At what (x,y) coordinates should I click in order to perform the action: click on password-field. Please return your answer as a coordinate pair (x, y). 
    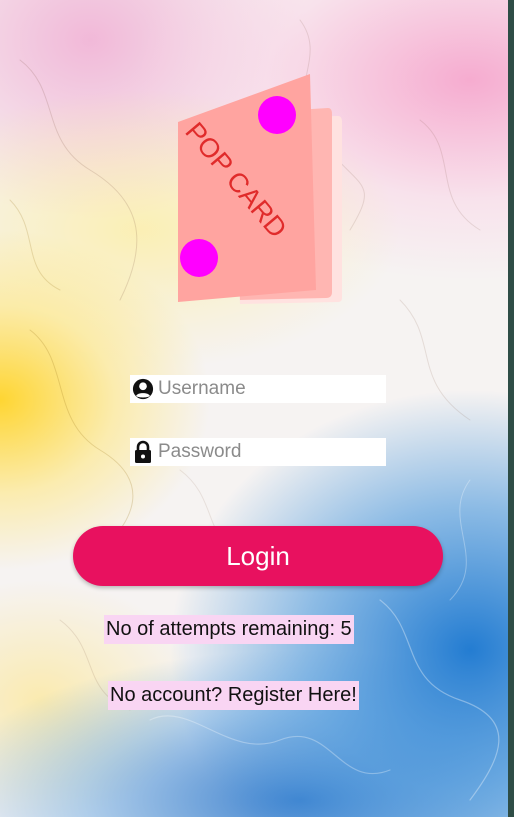
    Looking at the image, I should click on (258, 452).